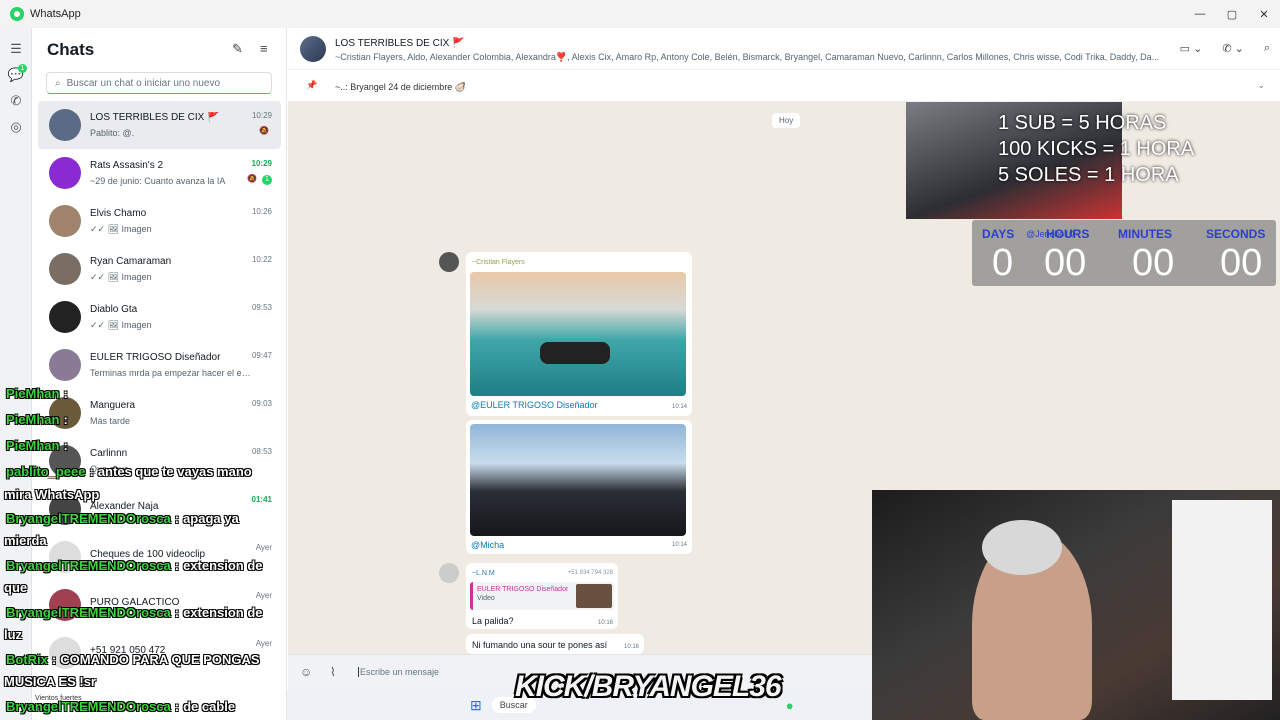 The image size is (1280, 720). Describe the element at coordinates (264, 48) in the screenshot. I see `filter-icon: ≡` at that location.